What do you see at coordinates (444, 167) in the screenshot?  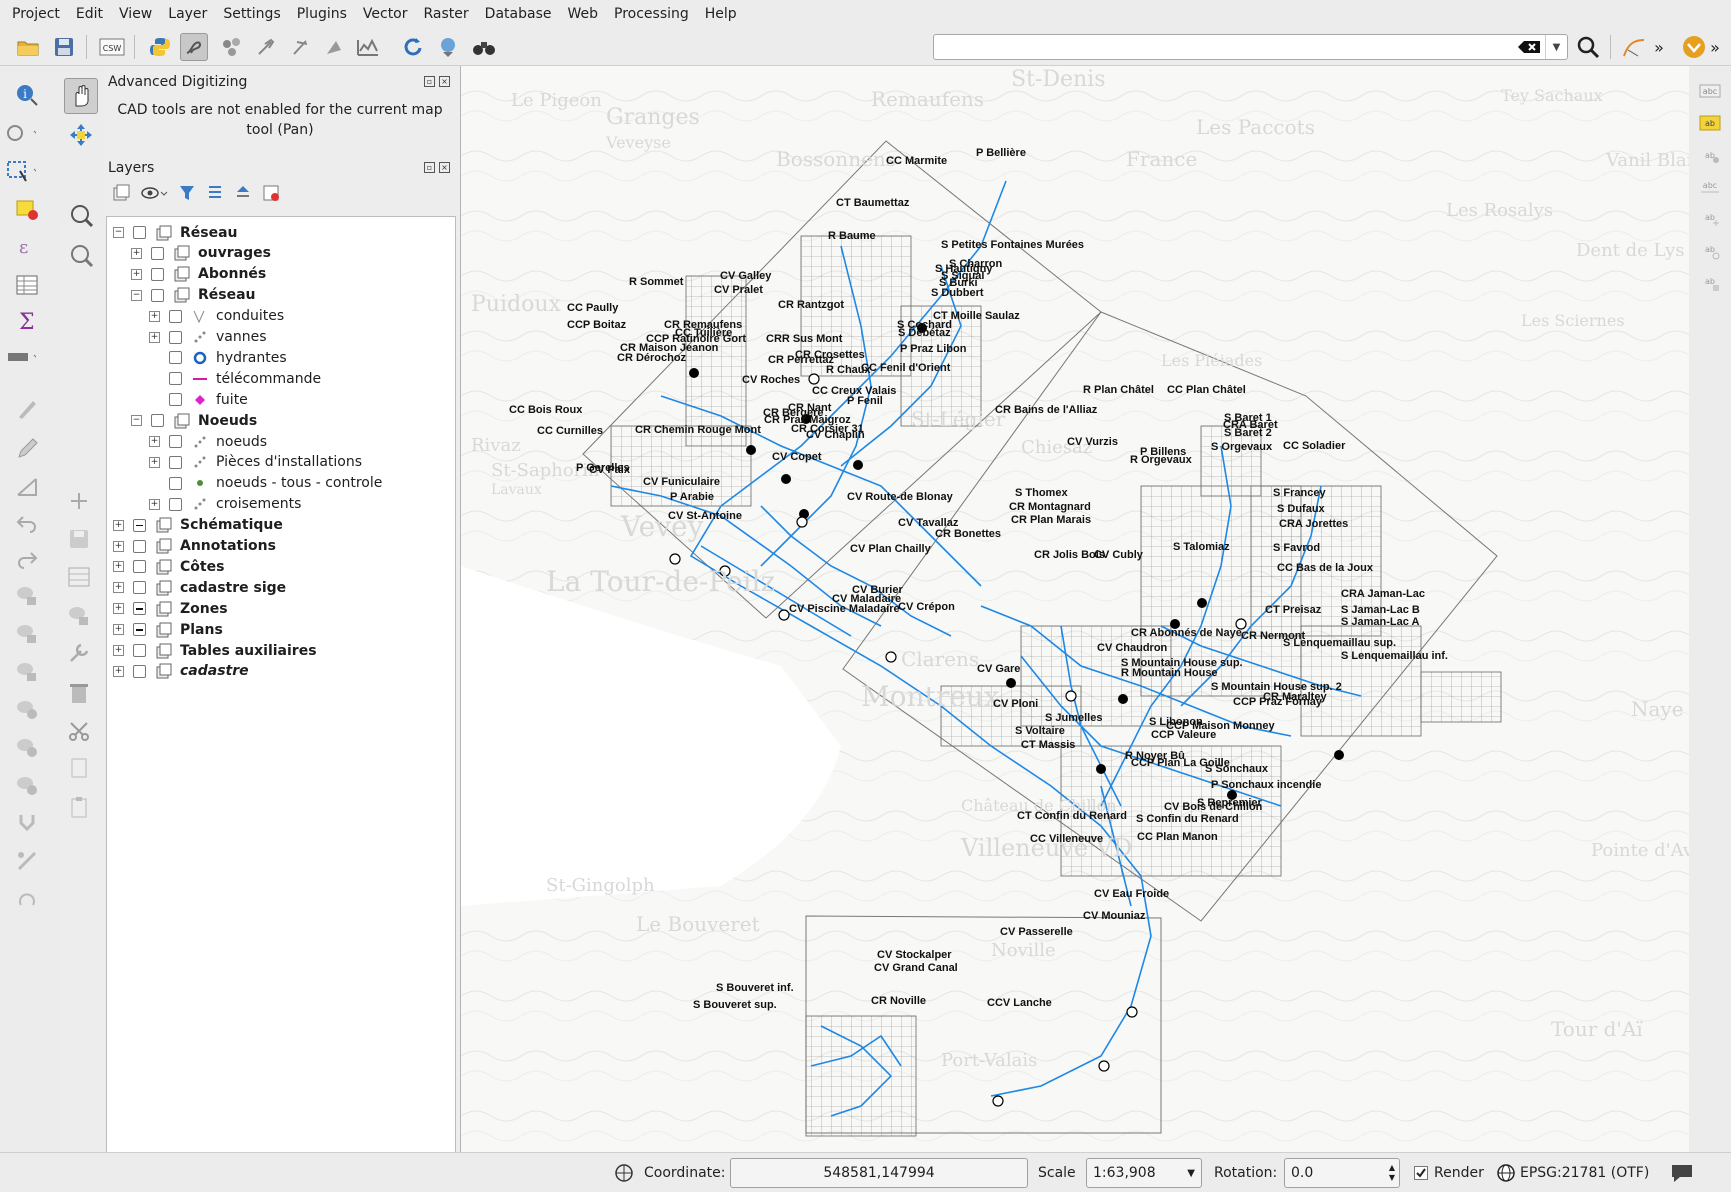 I see `close-layers-panel-icon: ×` at bounding box center [444, 167].